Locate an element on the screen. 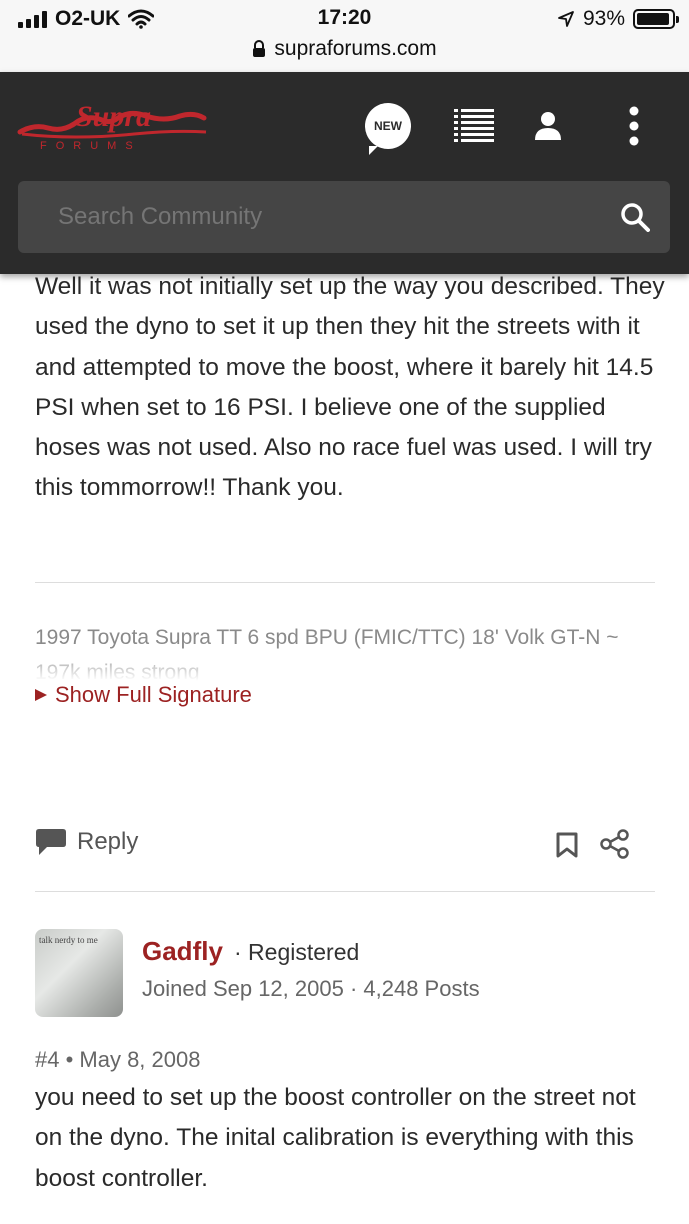 Image resolution: width=689 pixels, height=1224 pixels. reply-button: Reply is located at coordinates (86, 842).